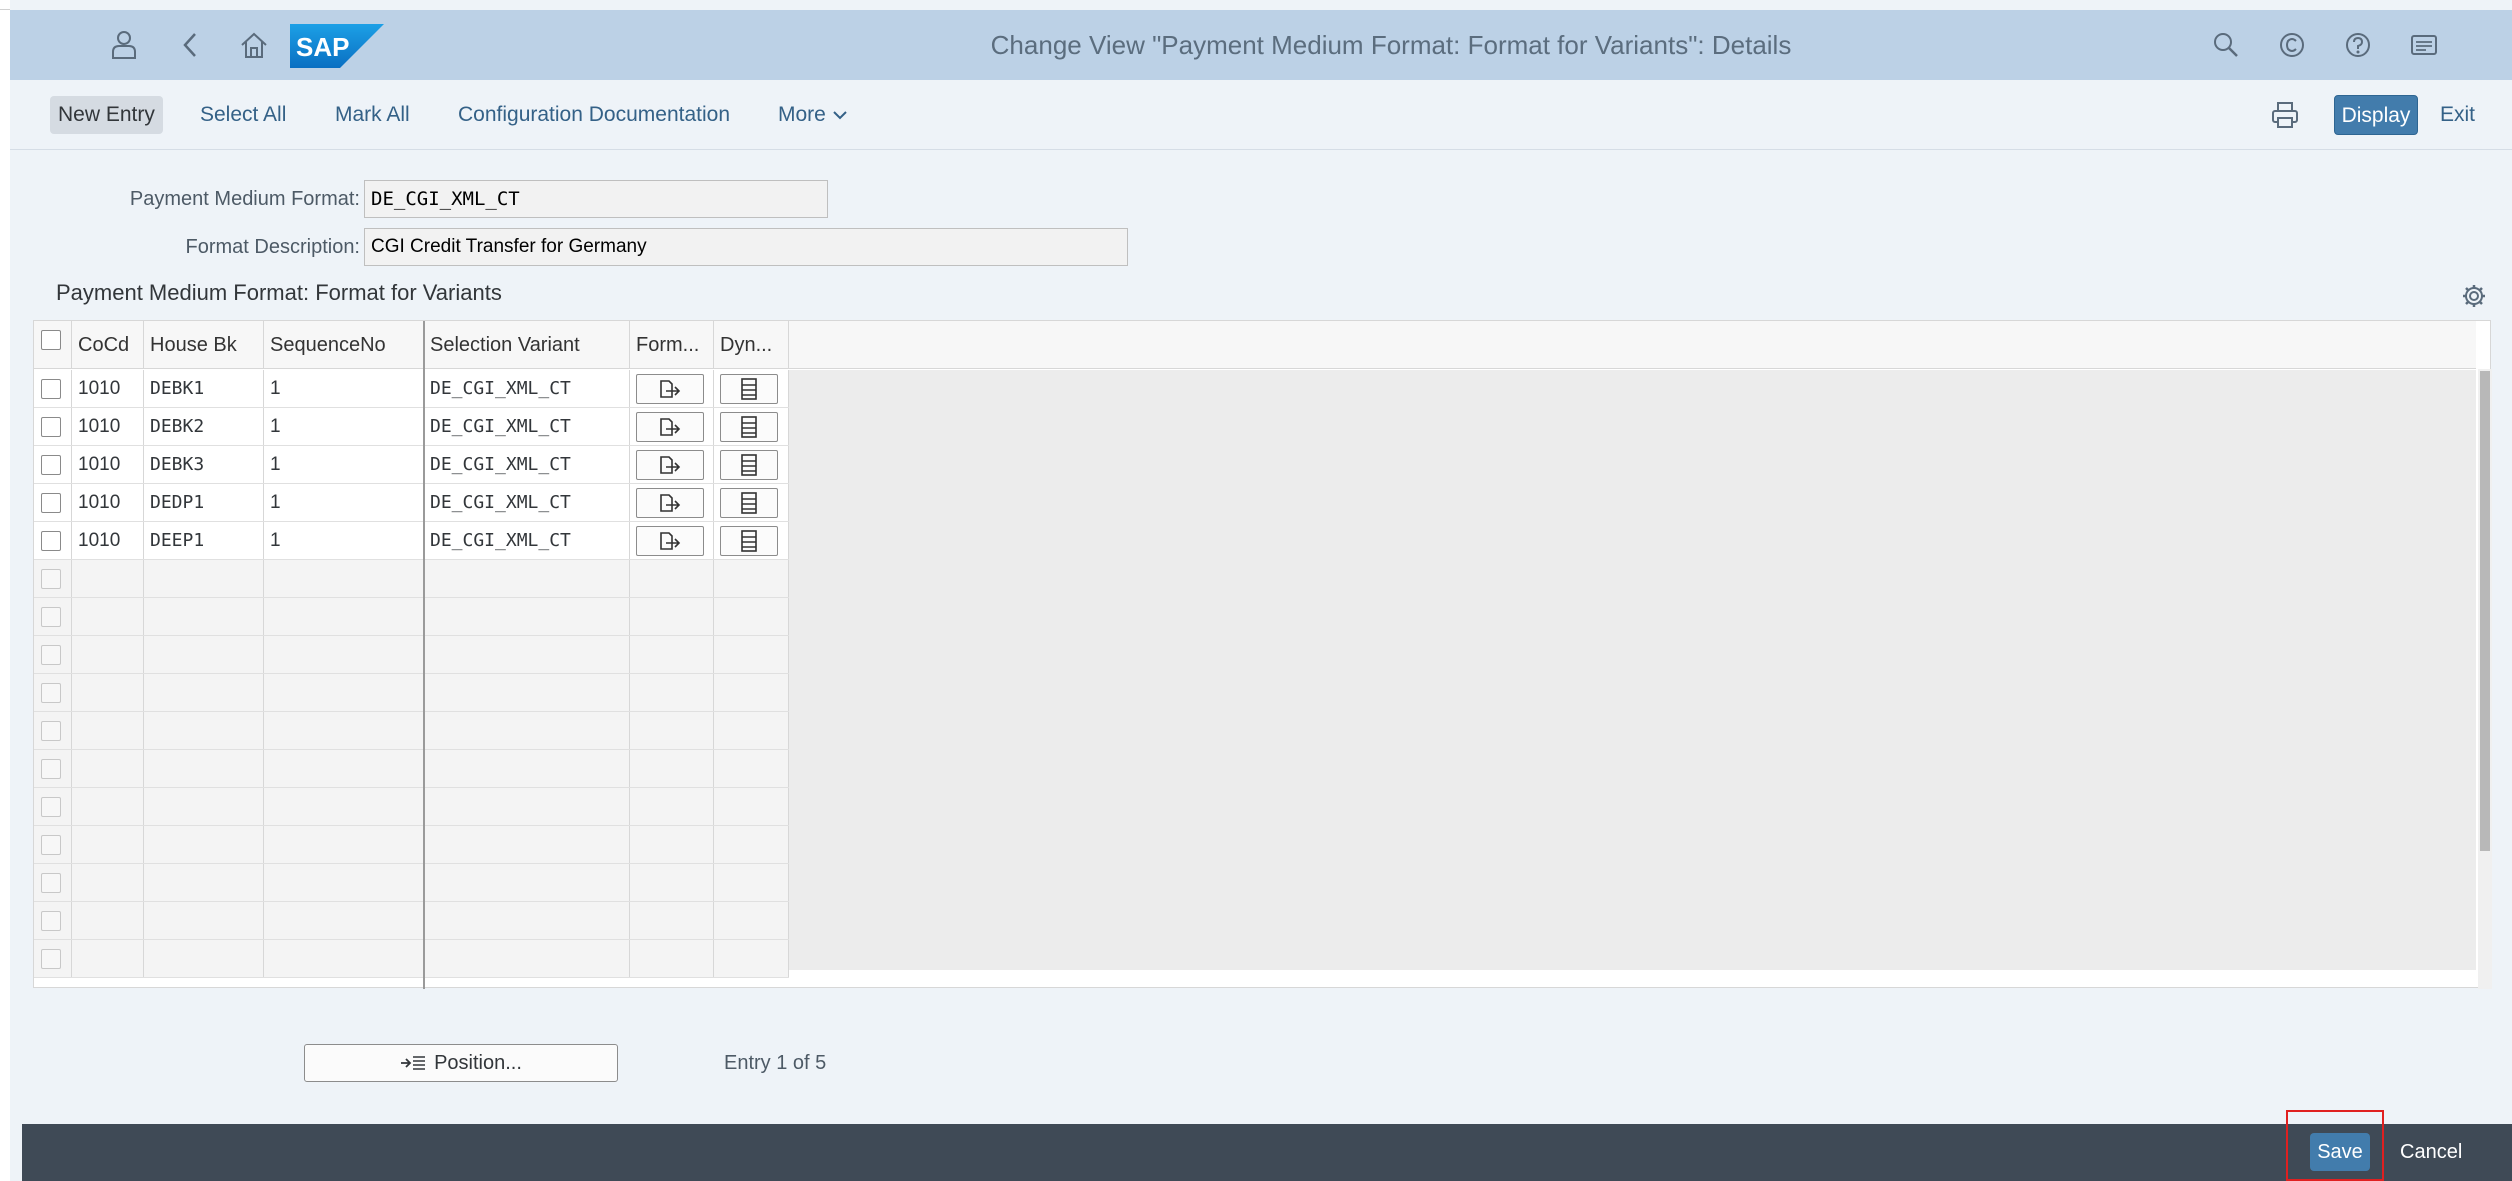 The width and height of the screenshot is (2512, 1181). I want to click on column-header-sequence-no: SequenceNo, so click(344, 345).